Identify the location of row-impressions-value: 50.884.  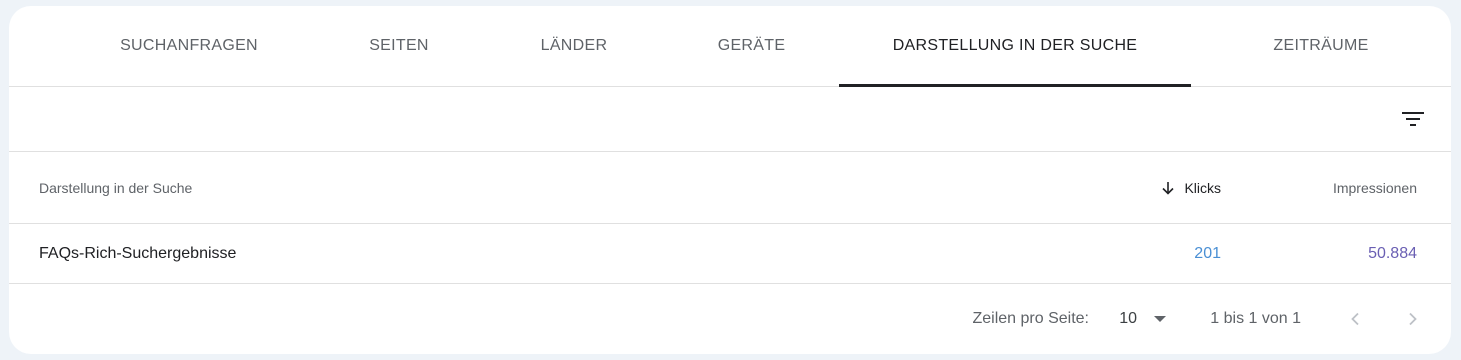
(1392, 253).